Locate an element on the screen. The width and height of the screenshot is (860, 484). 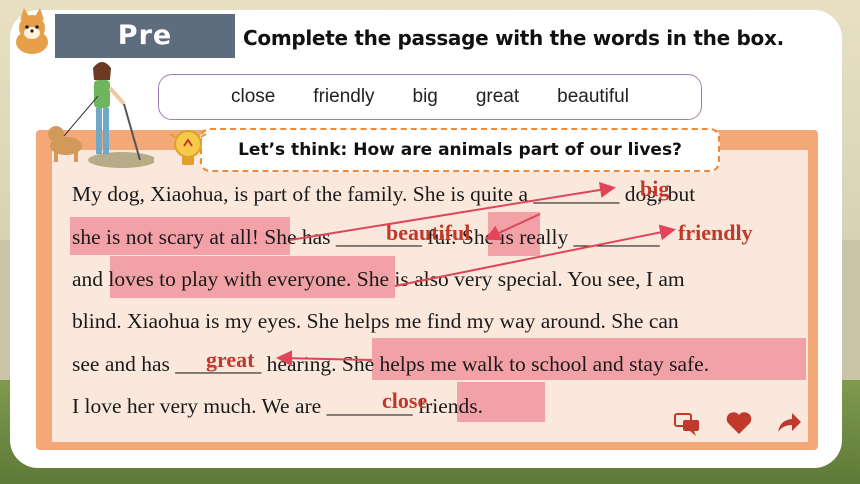
share-icon is located at coordinates (789, 423).